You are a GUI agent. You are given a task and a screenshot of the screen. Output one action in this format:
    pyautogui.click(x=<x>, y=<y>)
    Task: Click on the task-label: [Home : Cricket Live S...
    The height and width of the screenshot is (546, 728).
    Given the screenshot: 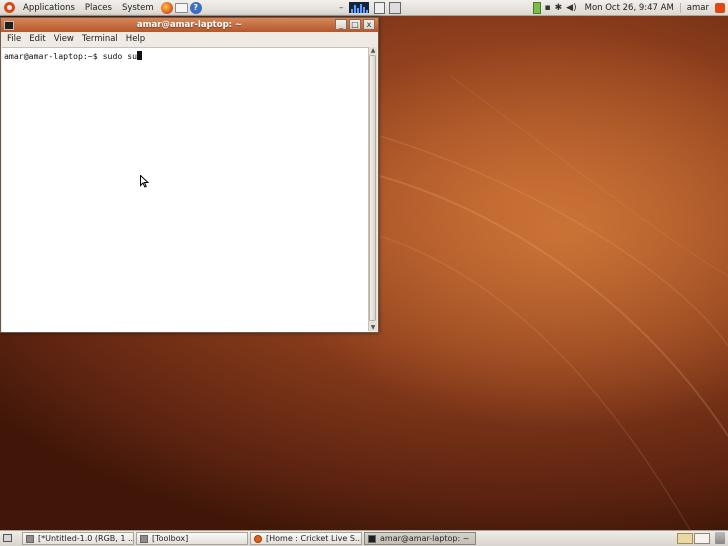 What is the action you would take?
    pyautogui.click(x=314, y=538)
    